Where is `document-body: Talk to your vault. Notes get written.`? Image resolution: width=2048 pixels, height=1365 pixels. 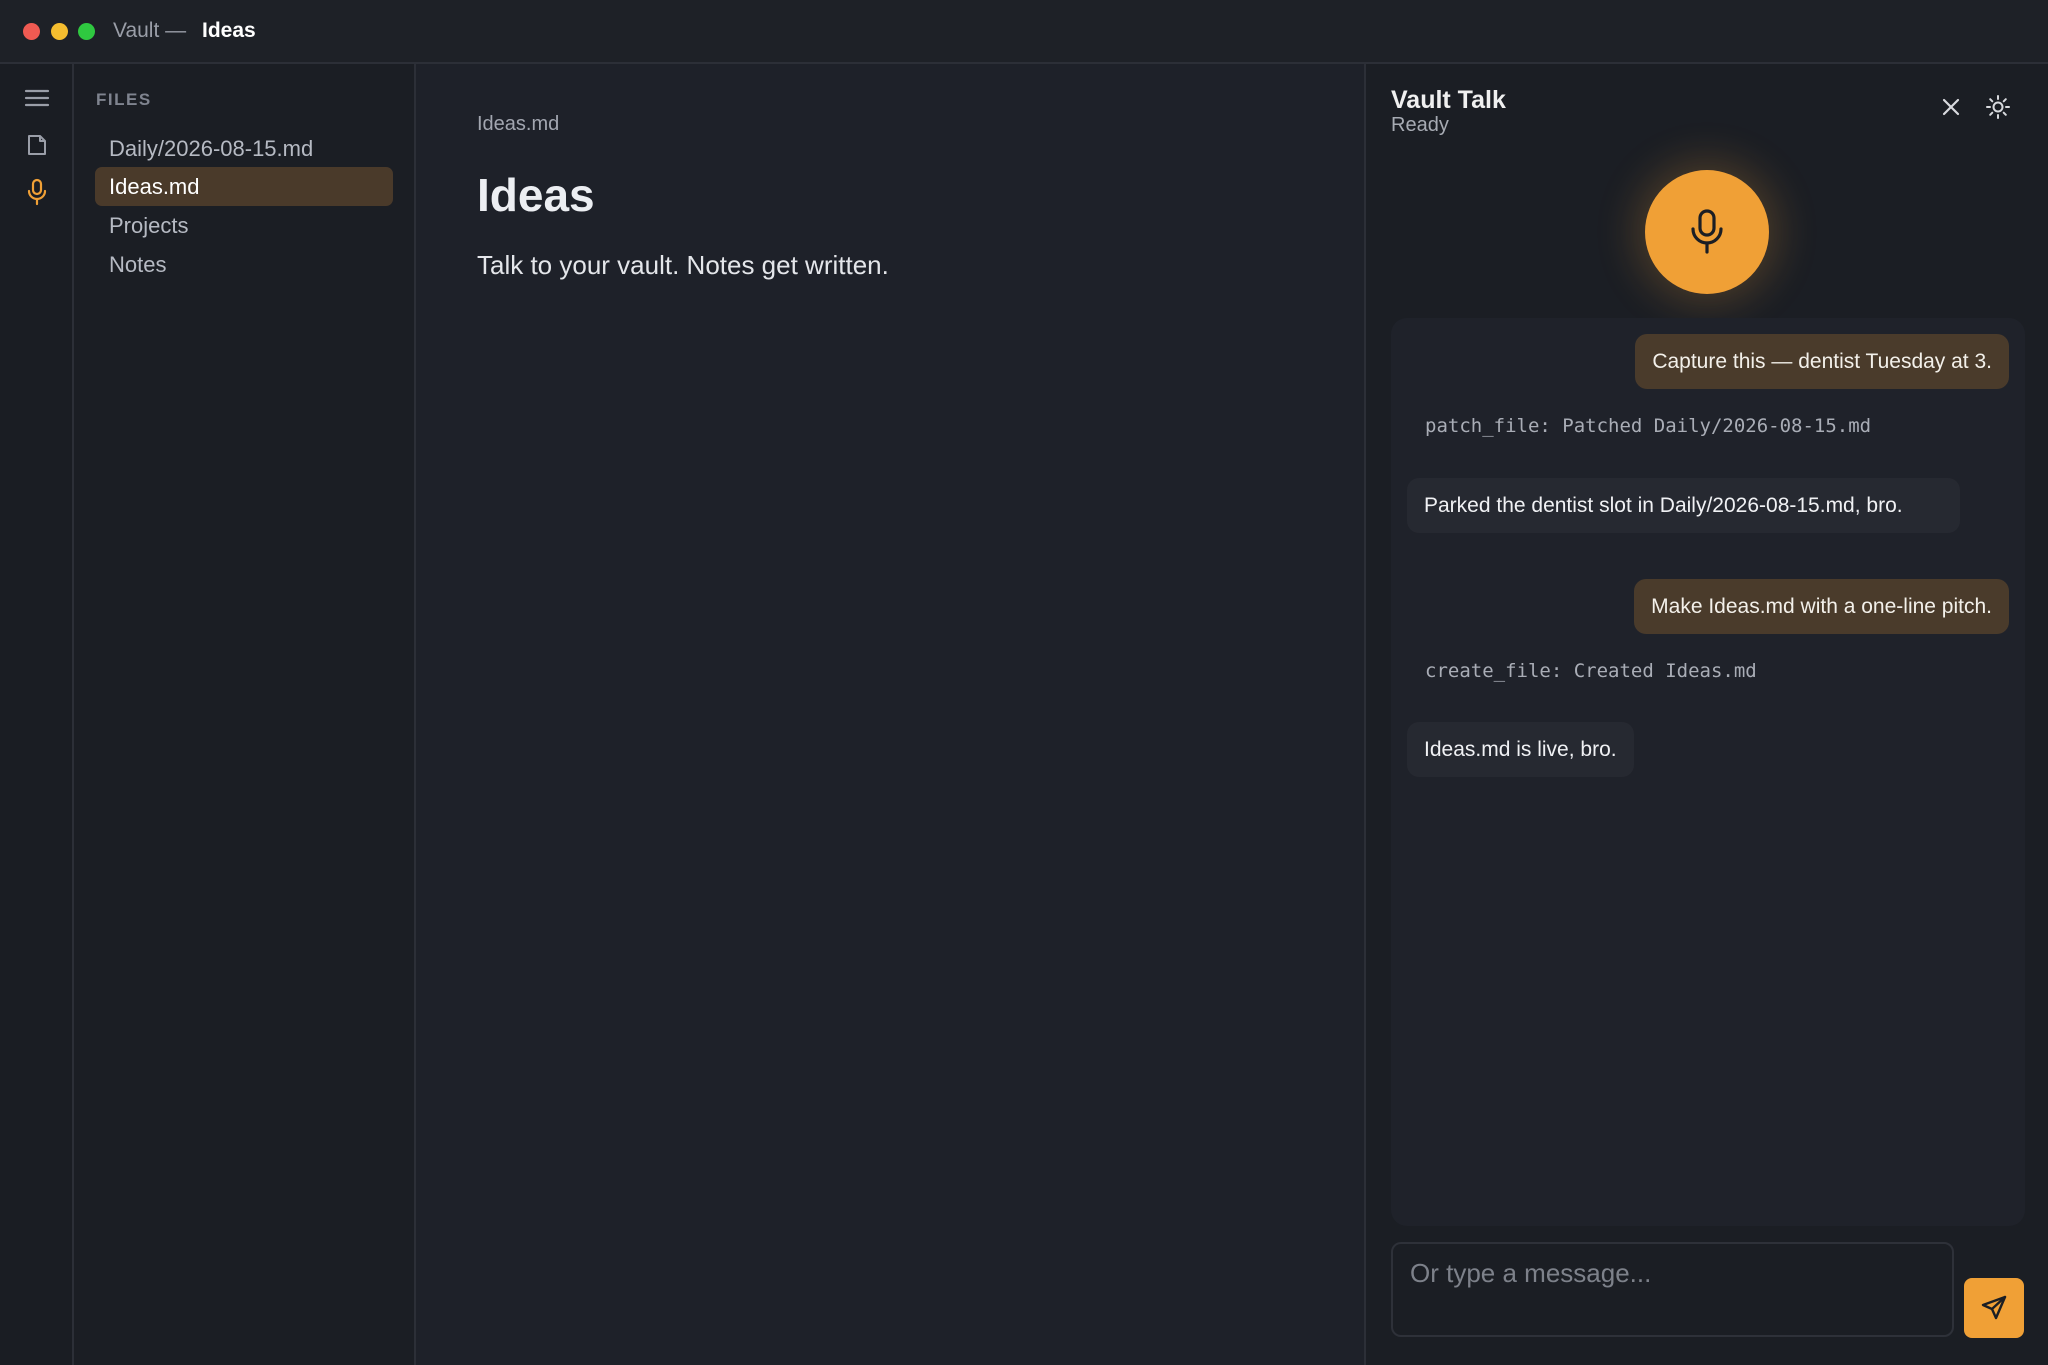
document-body: Talk to your vault. Notes get written. is located at coordinates (683, 265).